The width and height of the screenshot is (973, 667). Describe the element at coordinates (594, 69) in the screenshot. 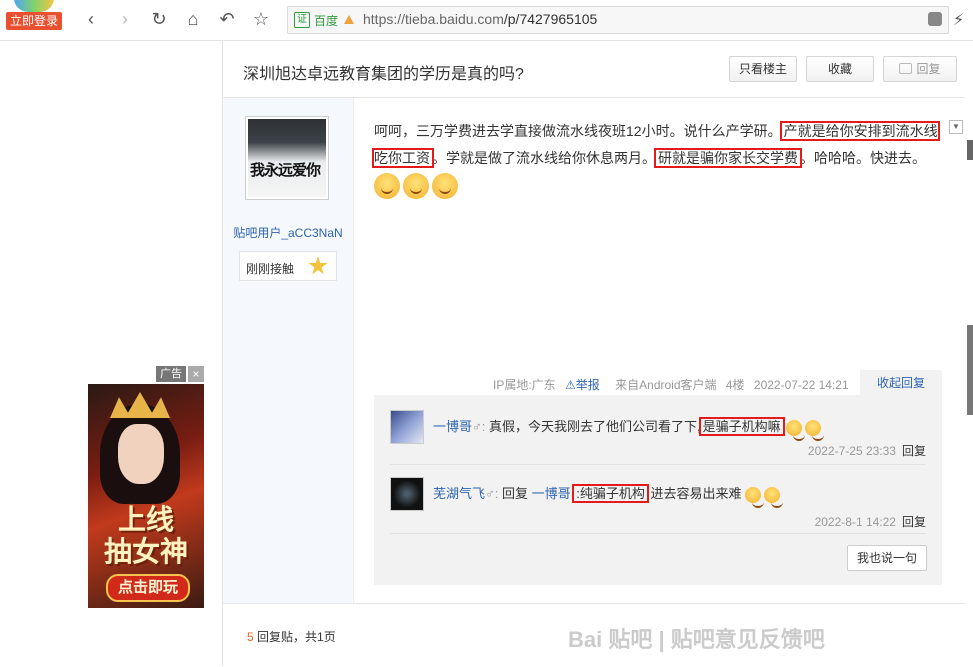

I see `thread-header: 深圳旭达卓远教育集团的学历是真的吗? 只看楼主 收藏 回复` at that location.